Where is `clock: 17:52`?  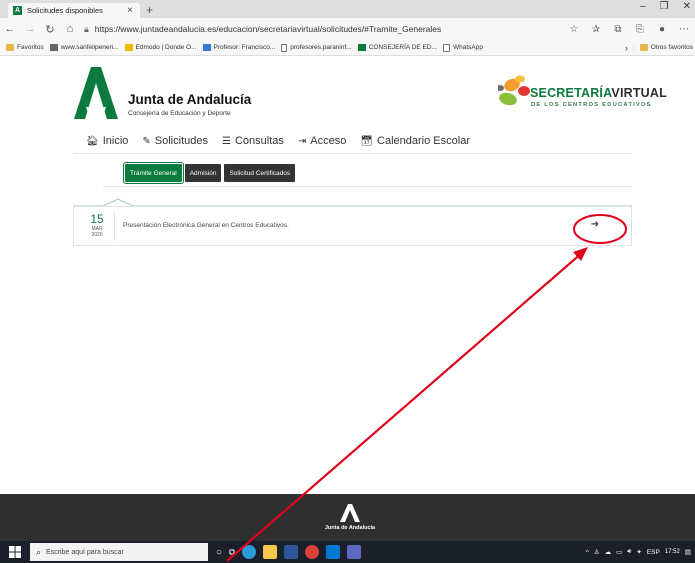
clock: 17:52 is located at coordinates (672, 552).